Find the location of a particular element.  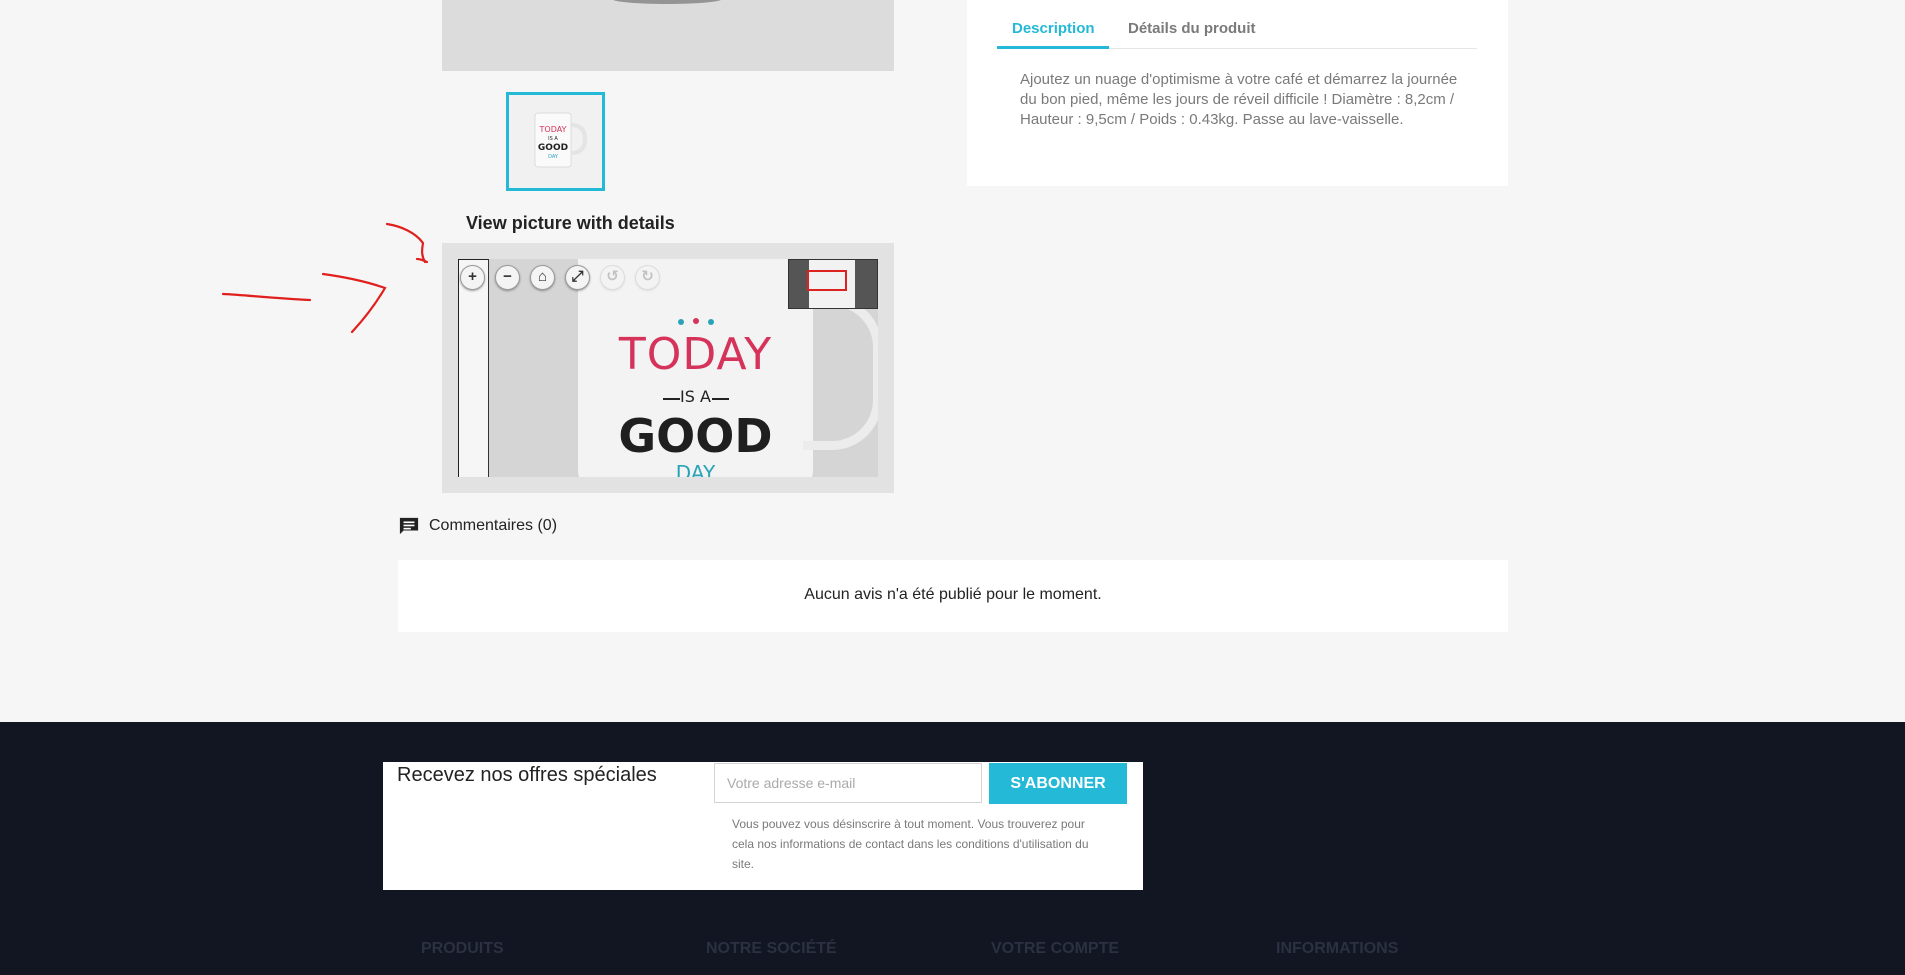

subscribe-button: S'ABONNER is located at coordinates (1058, 783).